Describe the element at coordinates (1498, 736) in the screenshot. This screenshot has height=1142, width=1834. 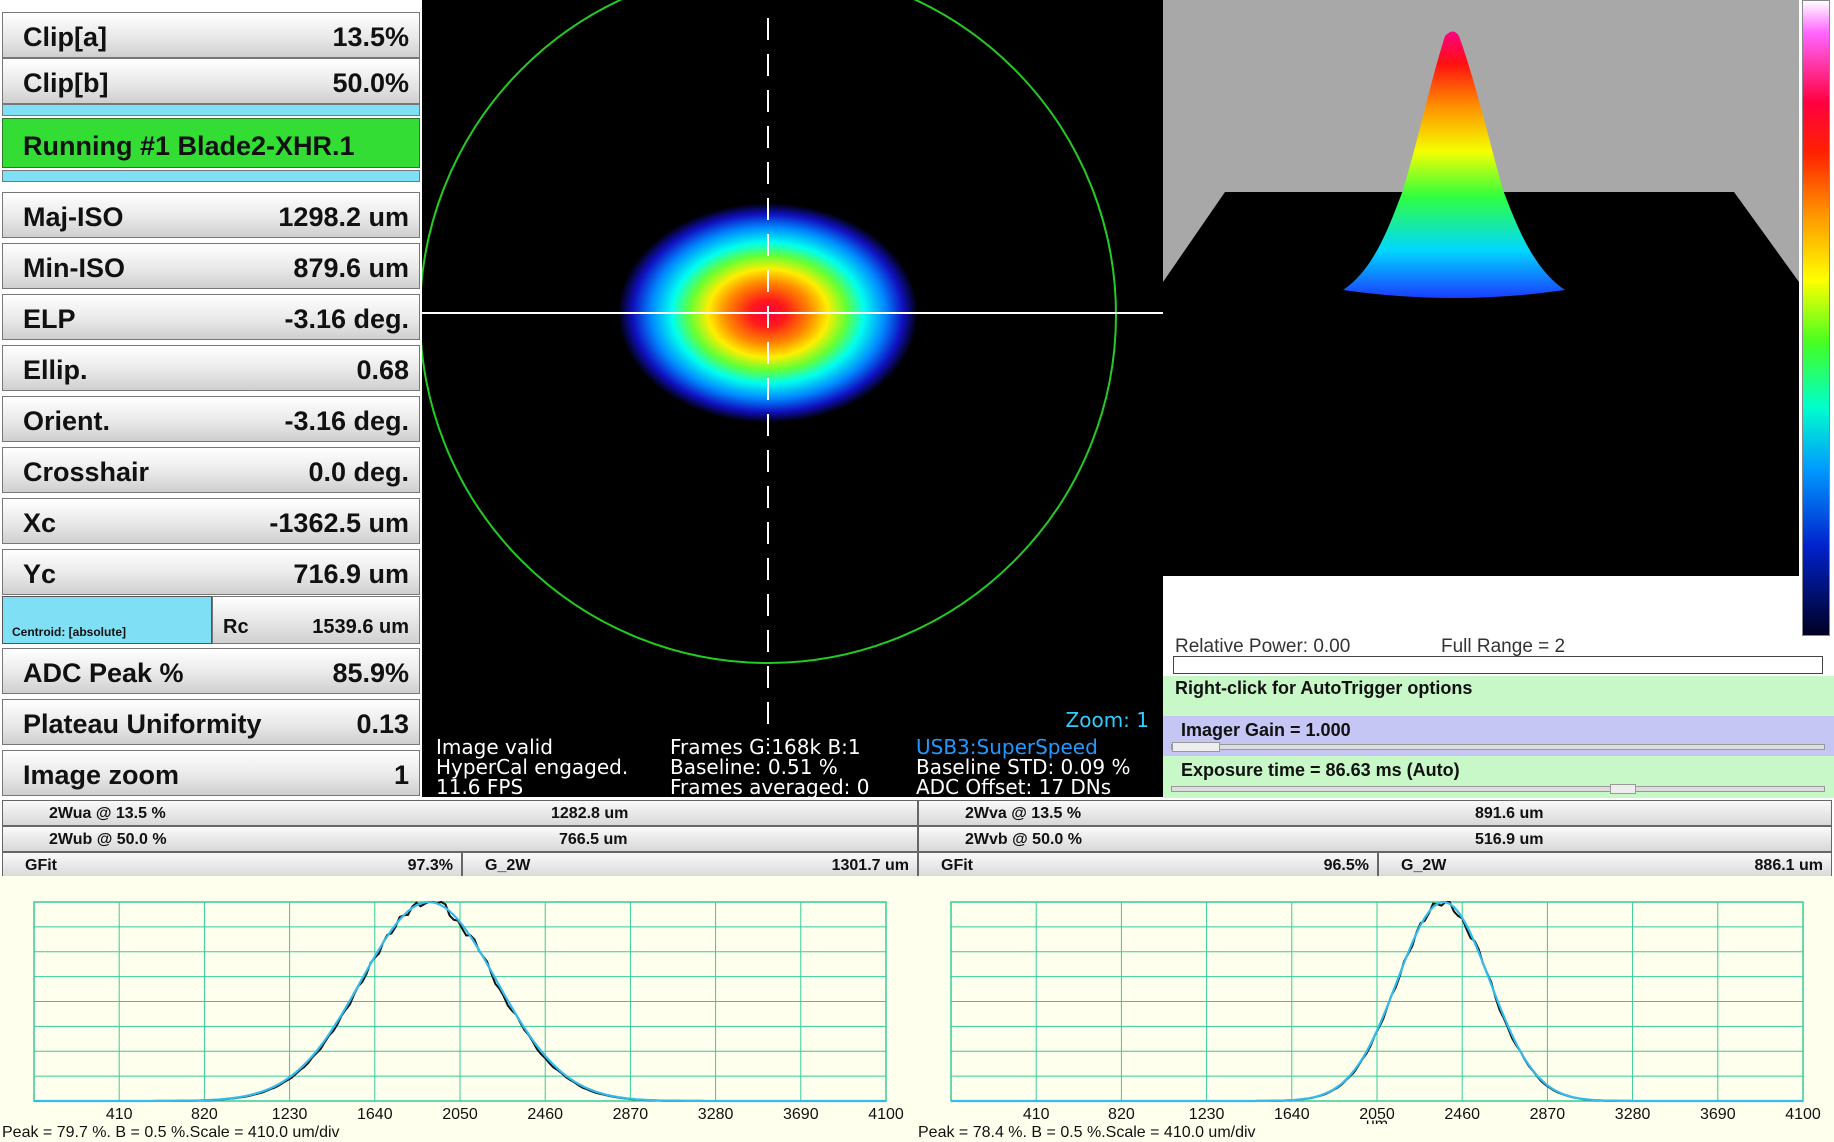
I see `imager-gain-panel: Imager Gain = 1.000` at that location.